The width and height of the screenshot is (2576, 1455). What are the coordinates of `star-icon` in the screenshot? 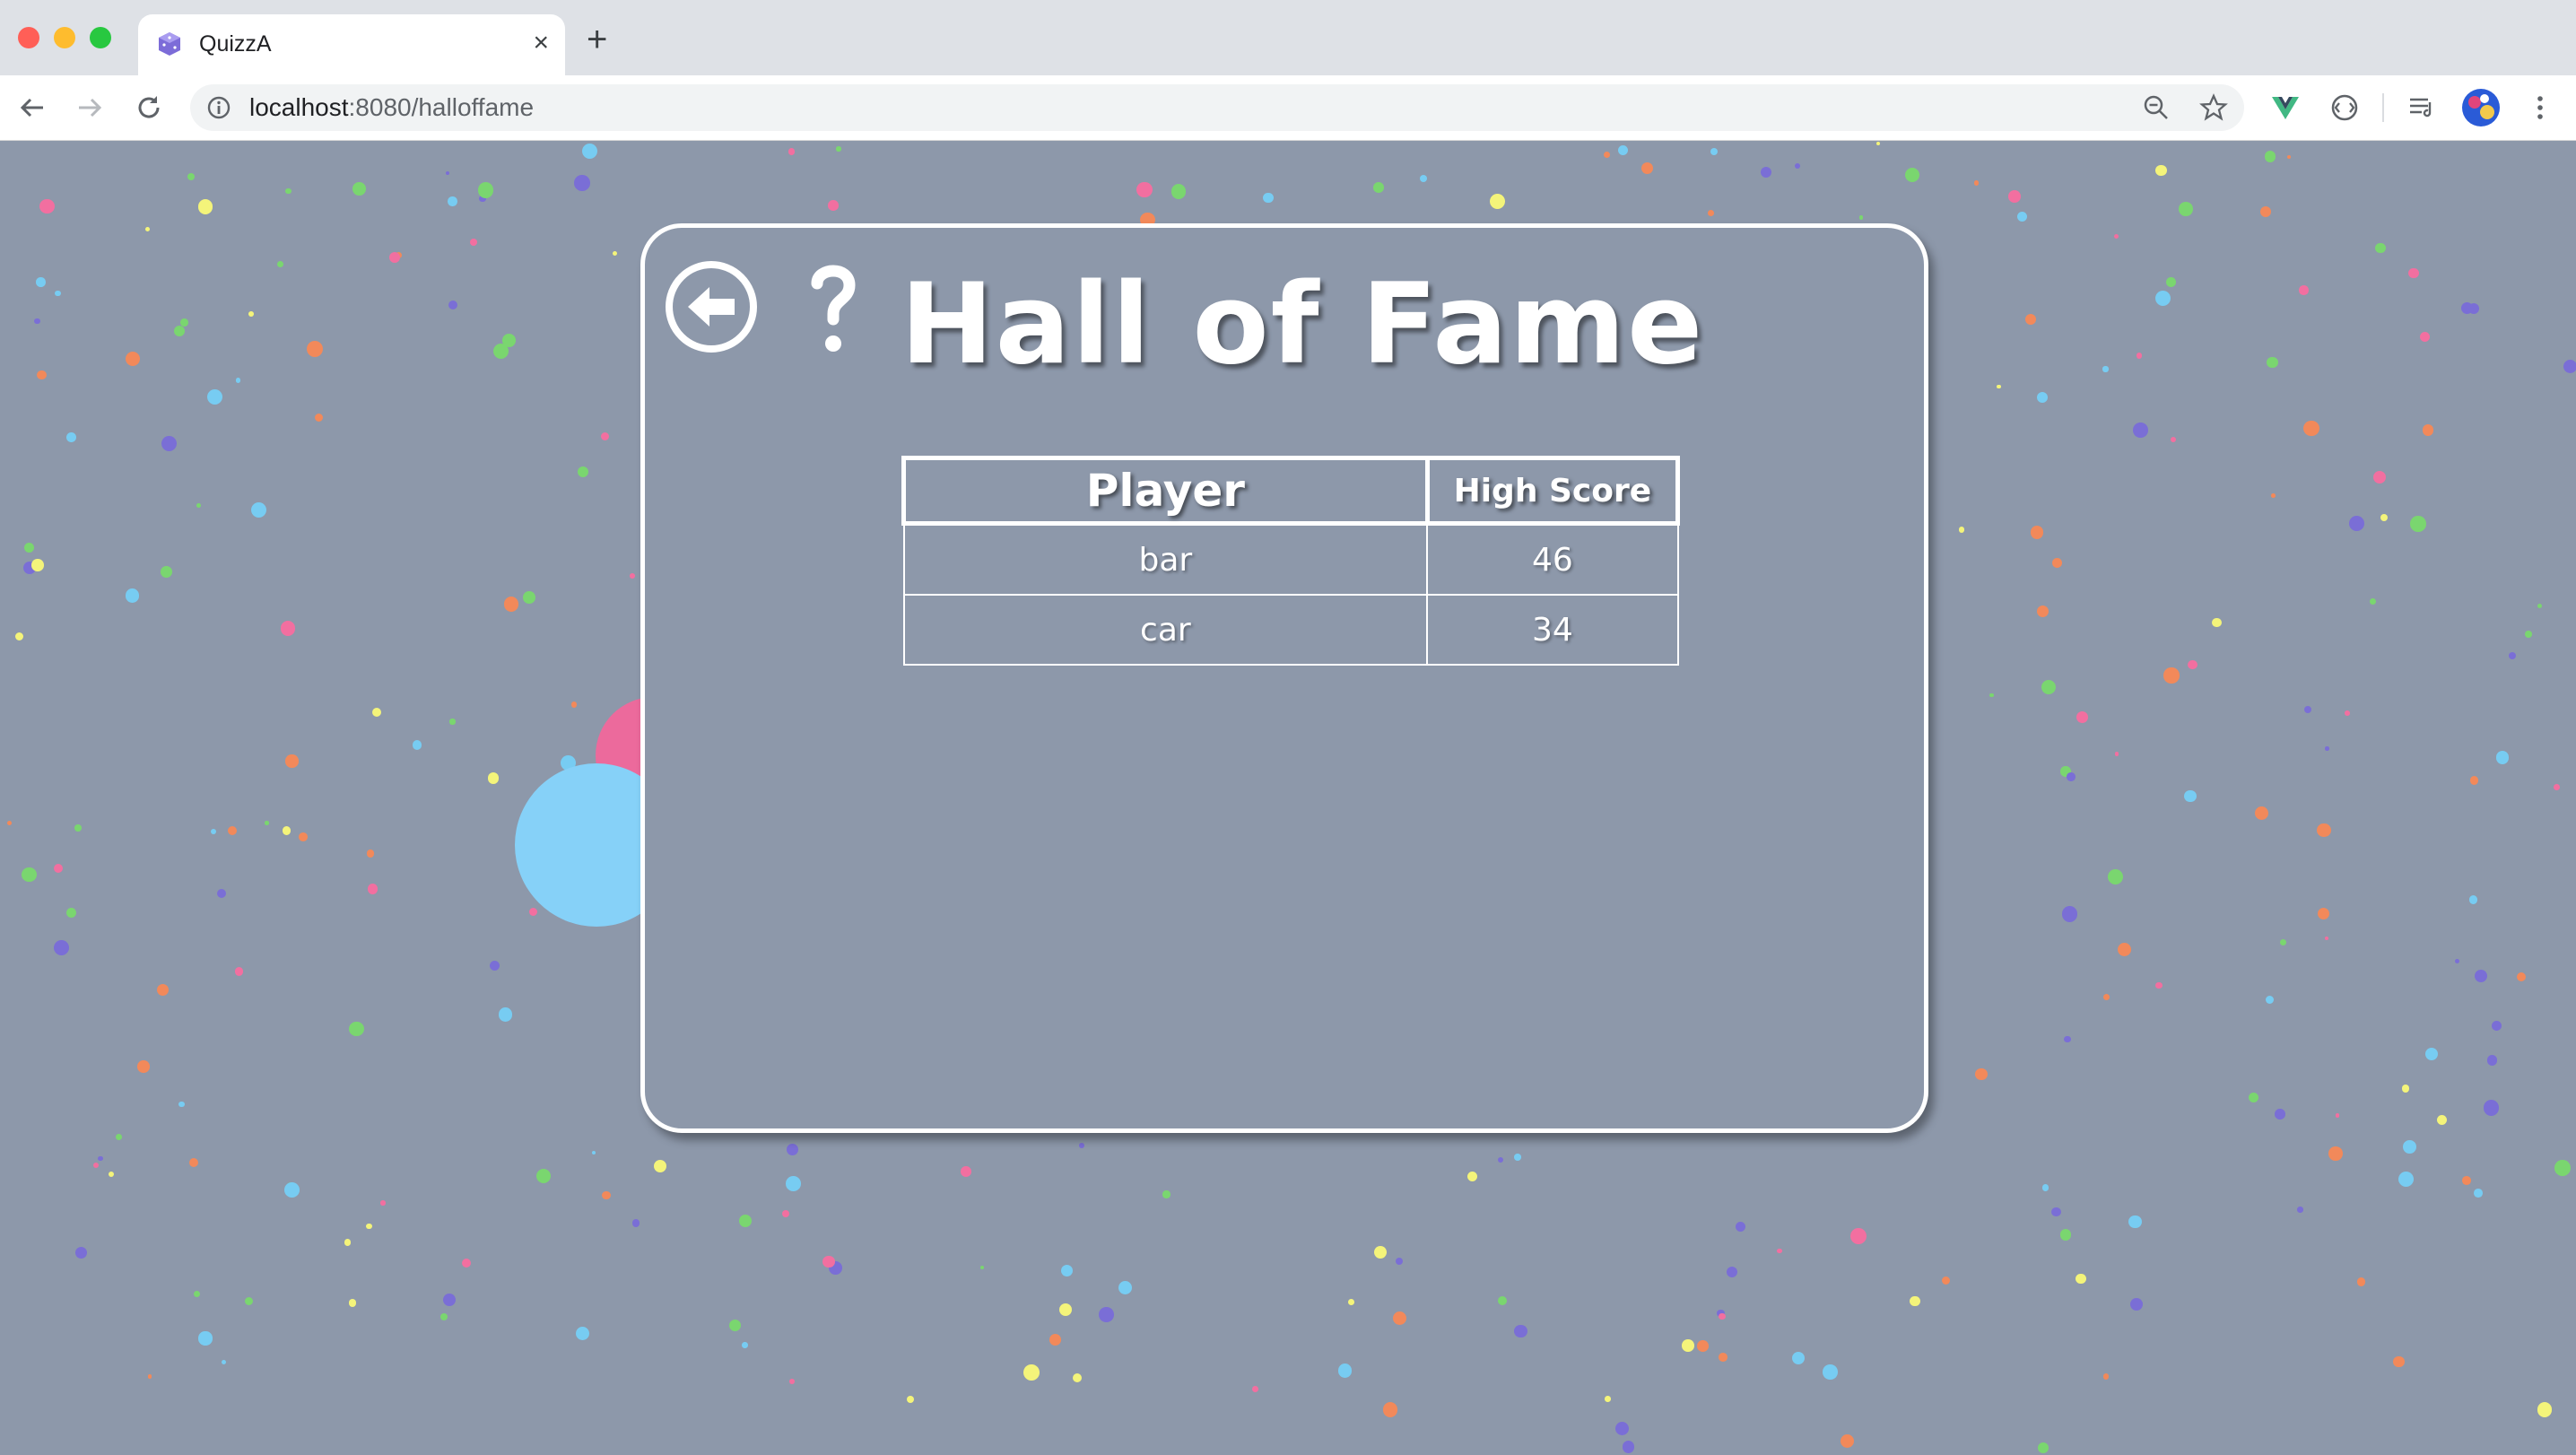 It's located at (2213, 107).